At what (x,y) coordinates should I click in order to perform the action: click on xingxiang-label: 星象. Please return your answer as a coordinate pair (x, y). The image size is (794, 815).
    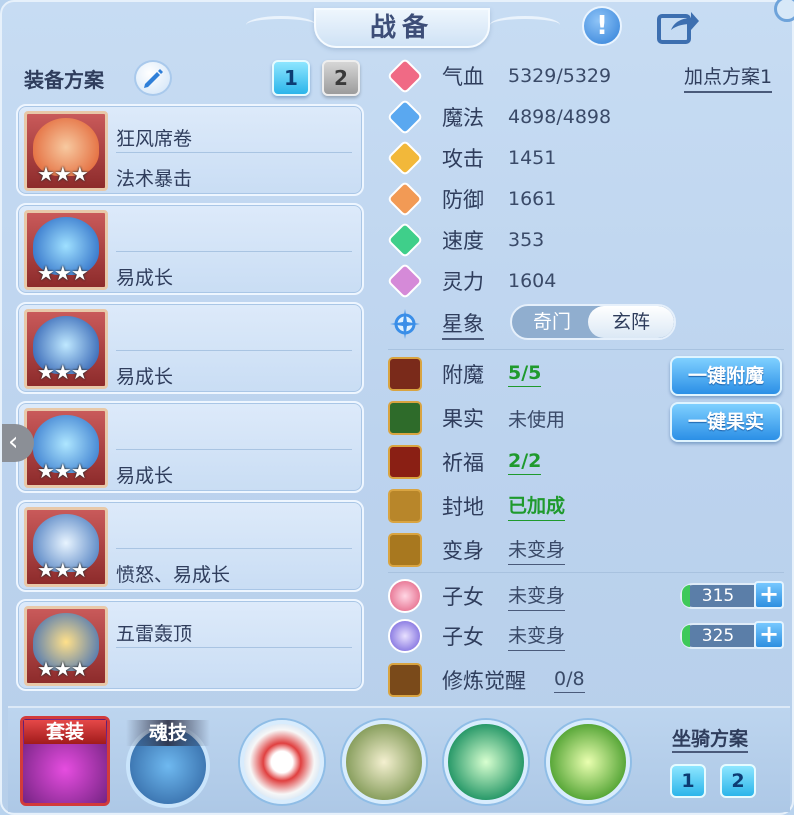
    Looking at the image, I should click on (463, 324).